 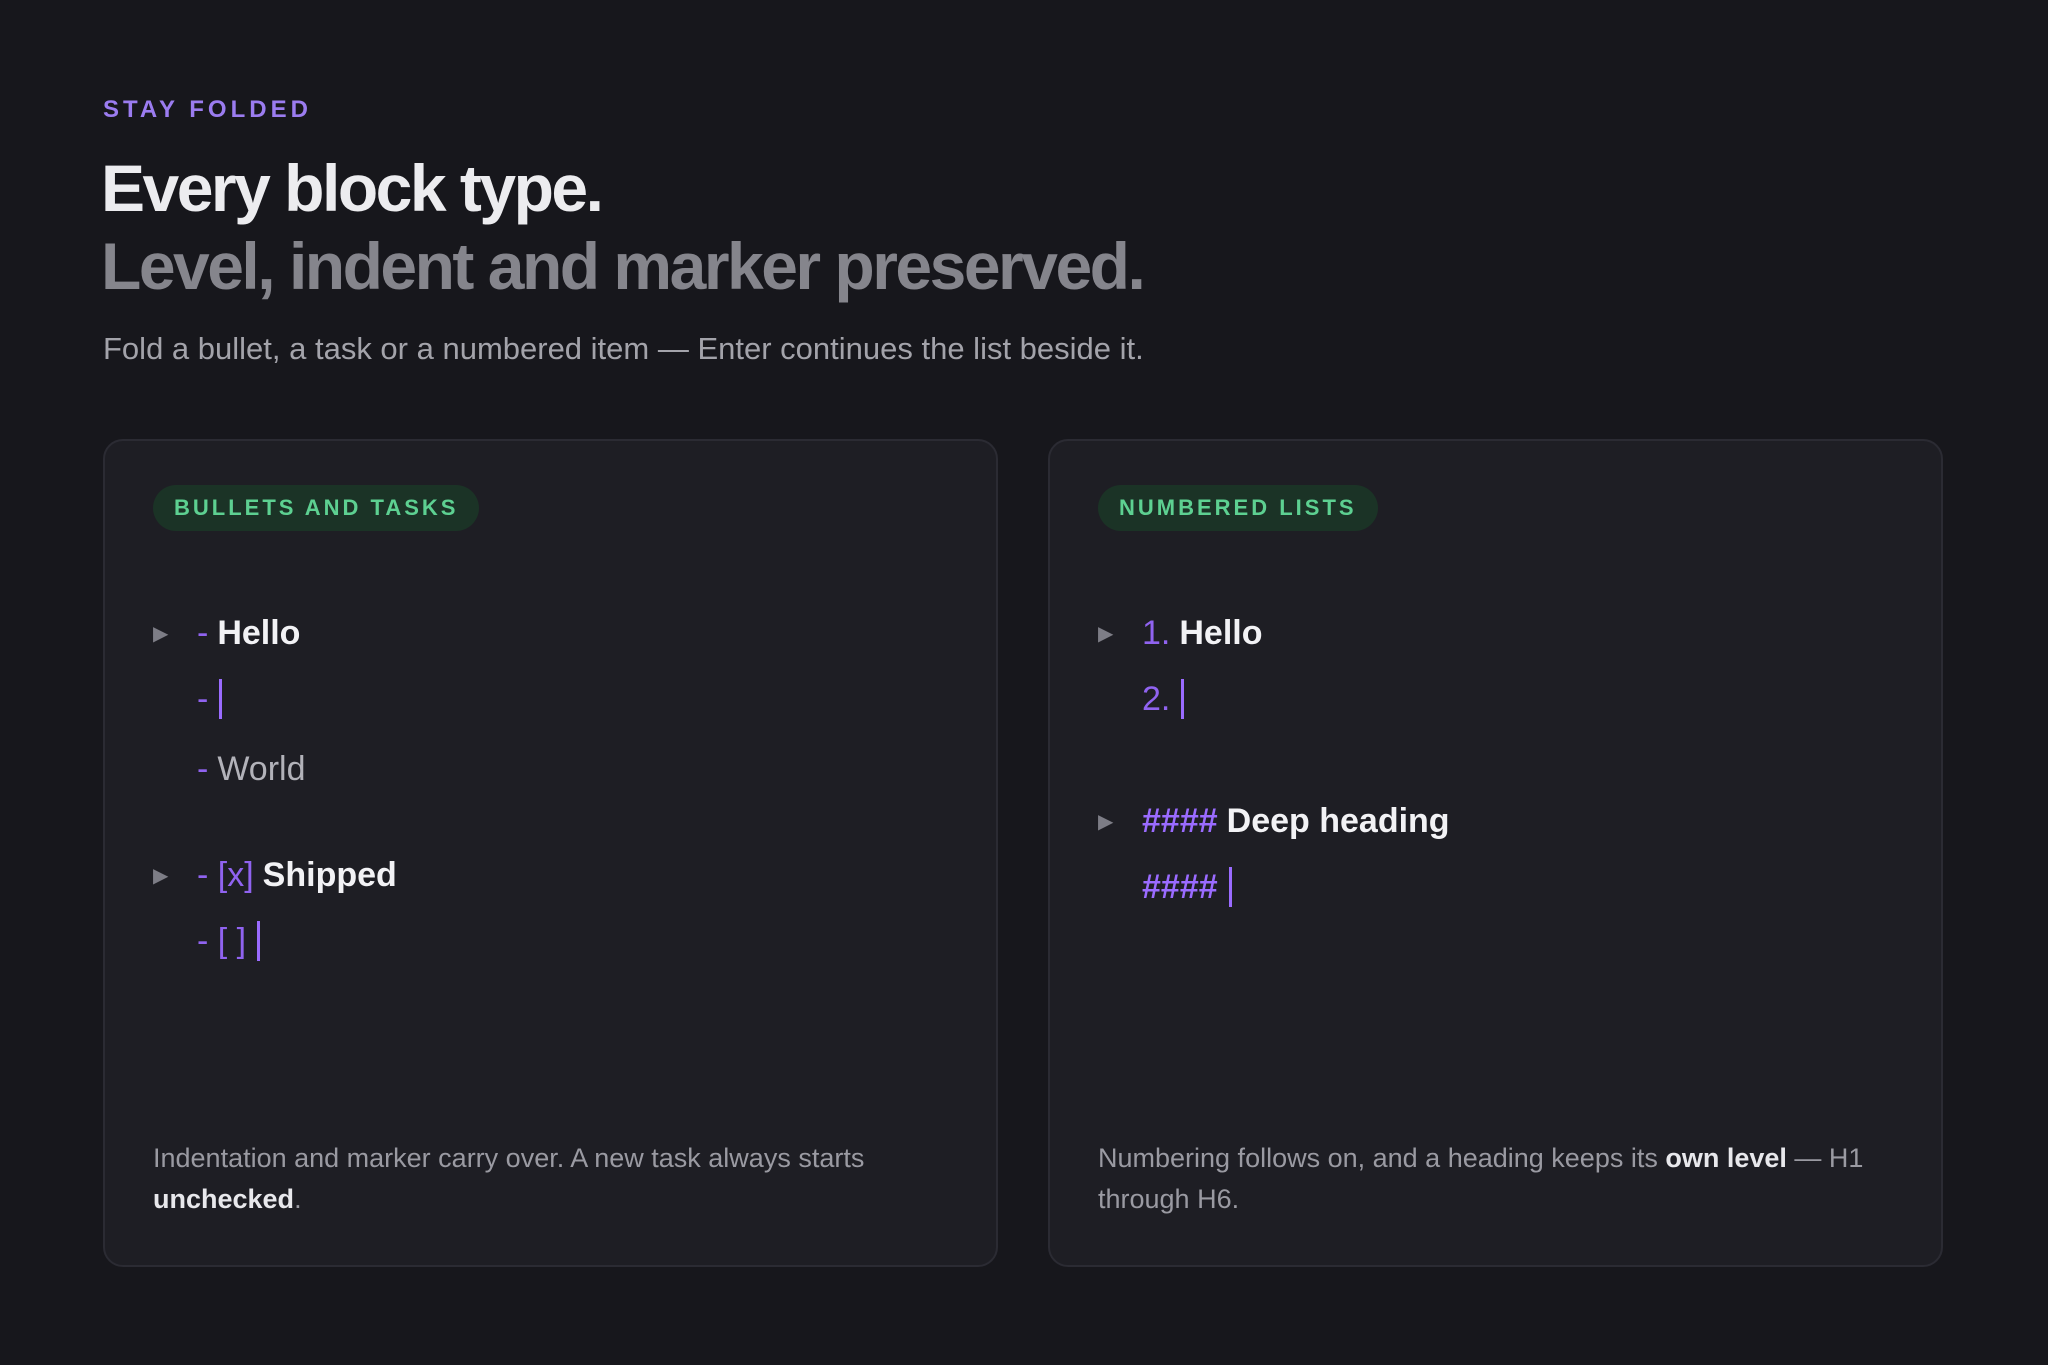 What do you see at coordinates (316, 508) in the screenshot?
I see `bullets-tasks-badge: BULLETS AND TASKS` at bounding box center [316, 508].